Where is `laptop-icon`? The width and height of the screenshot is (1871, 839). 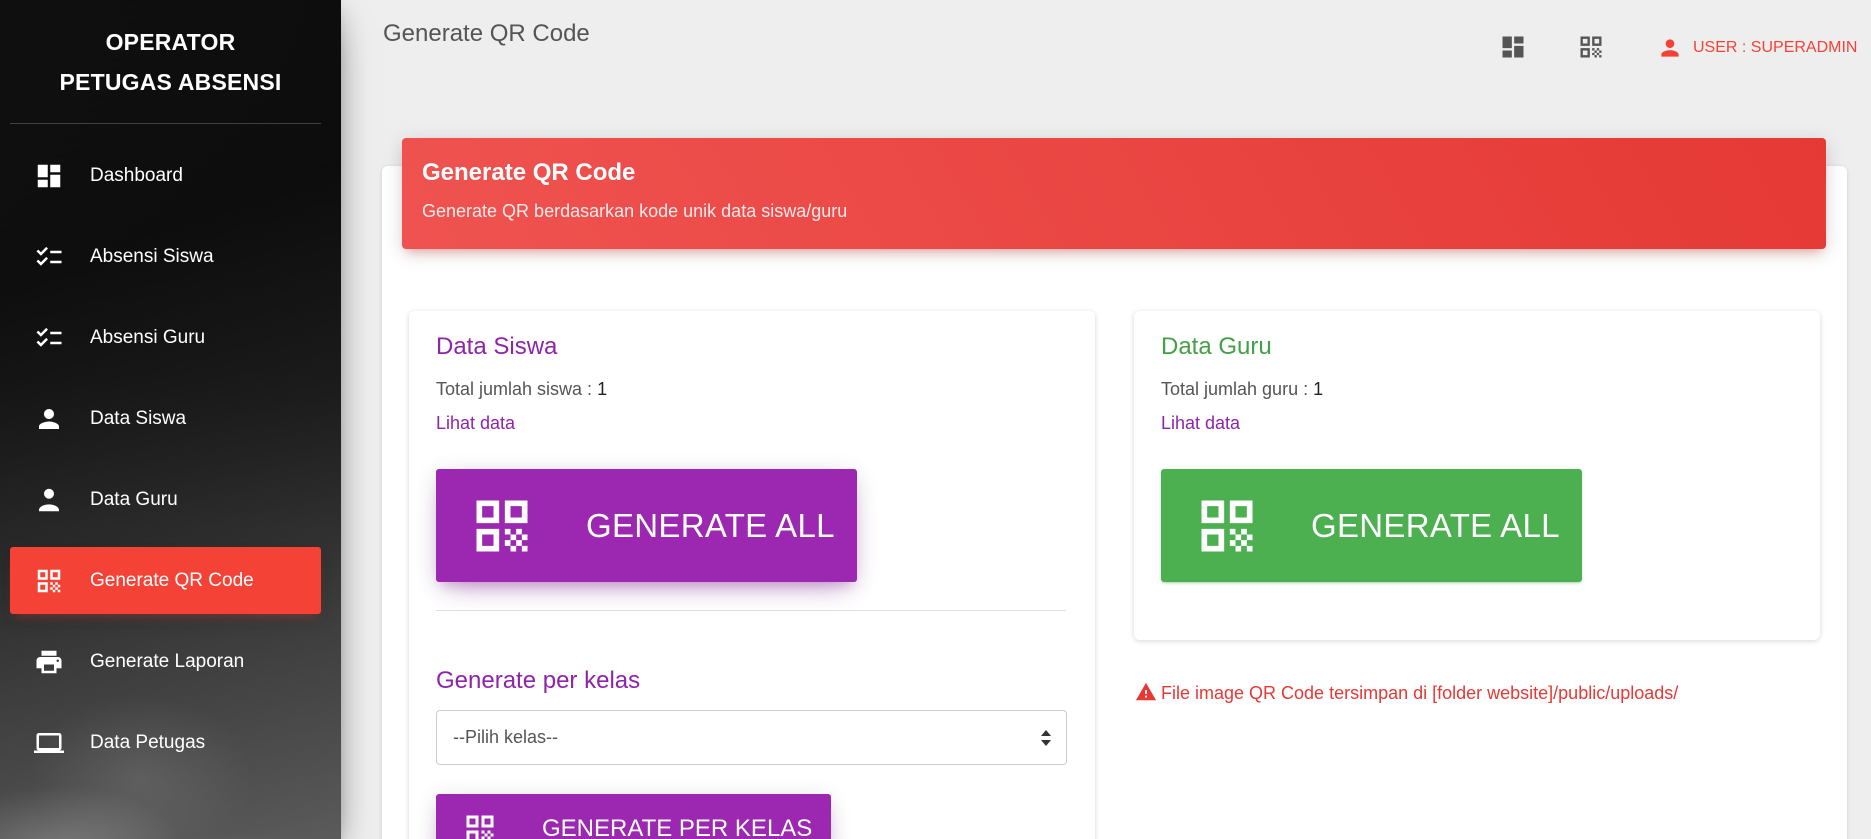
laptop-icon is located at coordinates (49, 743).